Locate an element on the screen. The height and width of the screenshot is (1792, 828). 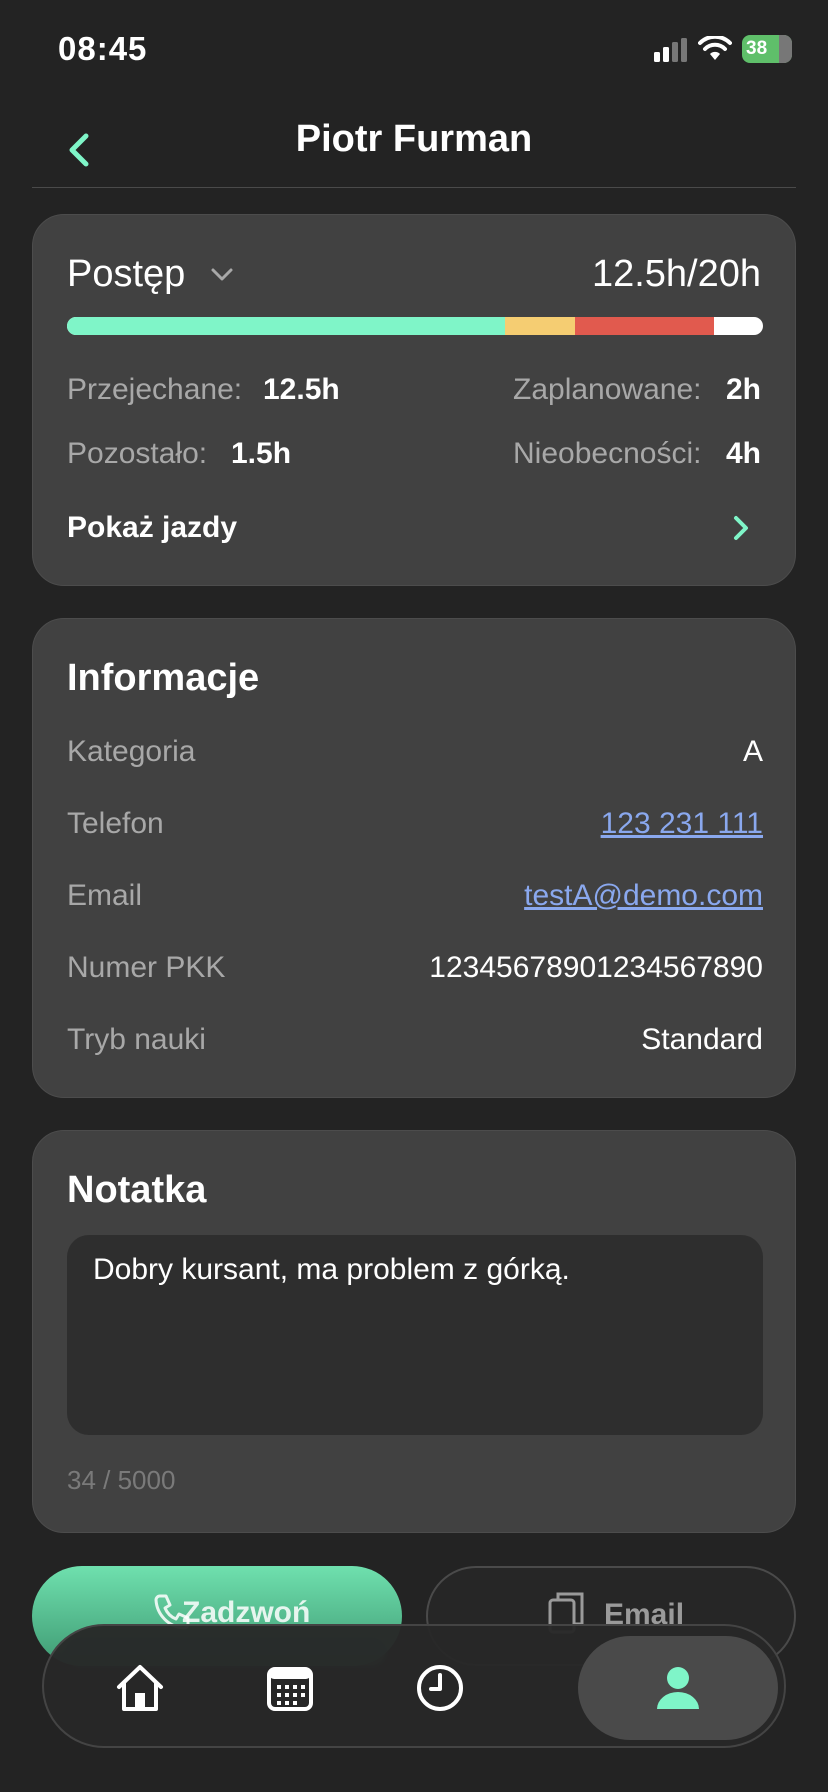
info-row-pkk: Numer PKK 12345678901234567890 is located at coordinates (415, 971).